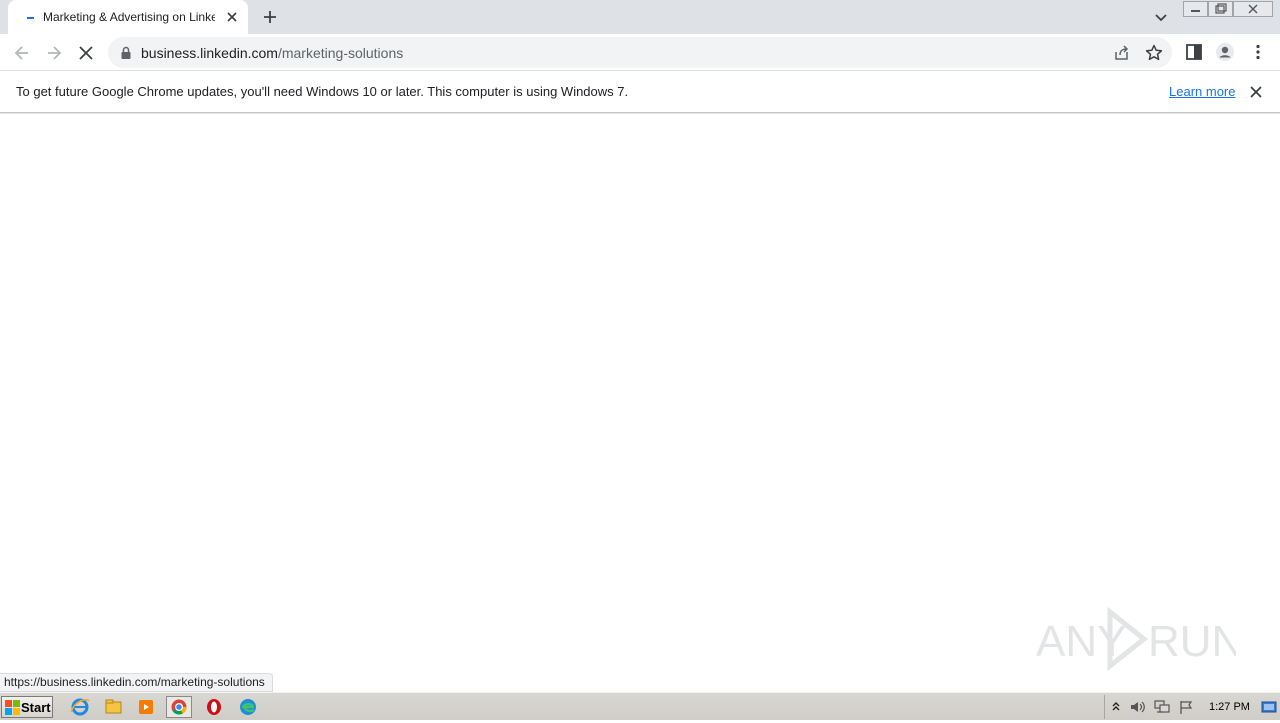  What do you see at coordinates (22, 53) in the screenshot?
I see `back-icon` at bounding box center [22, 53].